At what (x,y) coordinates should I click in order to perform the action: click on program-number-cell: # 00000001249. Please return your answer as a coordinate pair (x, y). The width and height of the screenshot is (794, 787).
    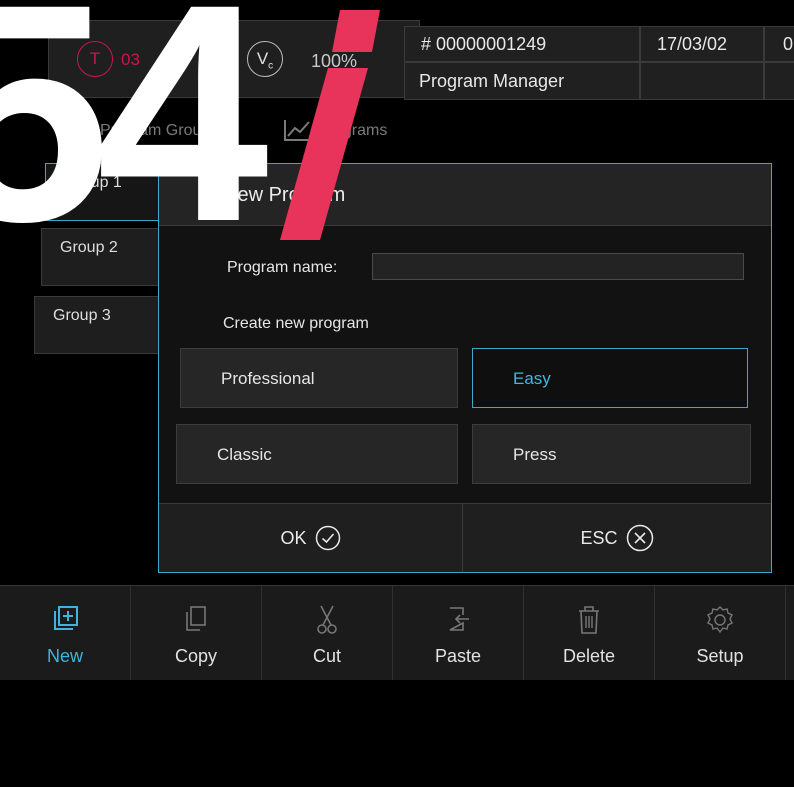
    Looking at the image, I should click on (522, 44).